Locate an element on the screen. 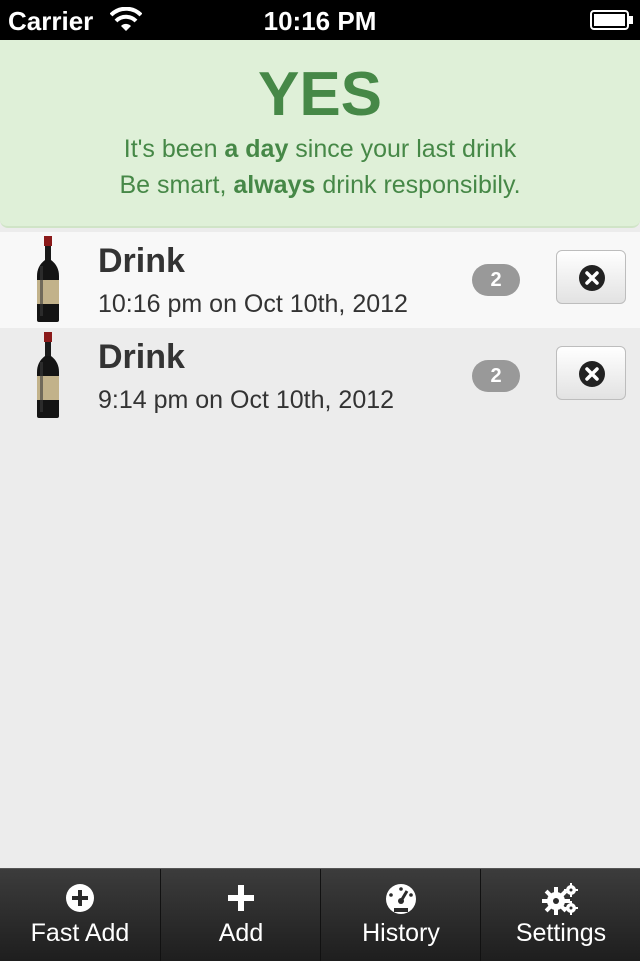 This screenshot has width=640, height=961. banner-title: YES is located at coordinates (320, 94).